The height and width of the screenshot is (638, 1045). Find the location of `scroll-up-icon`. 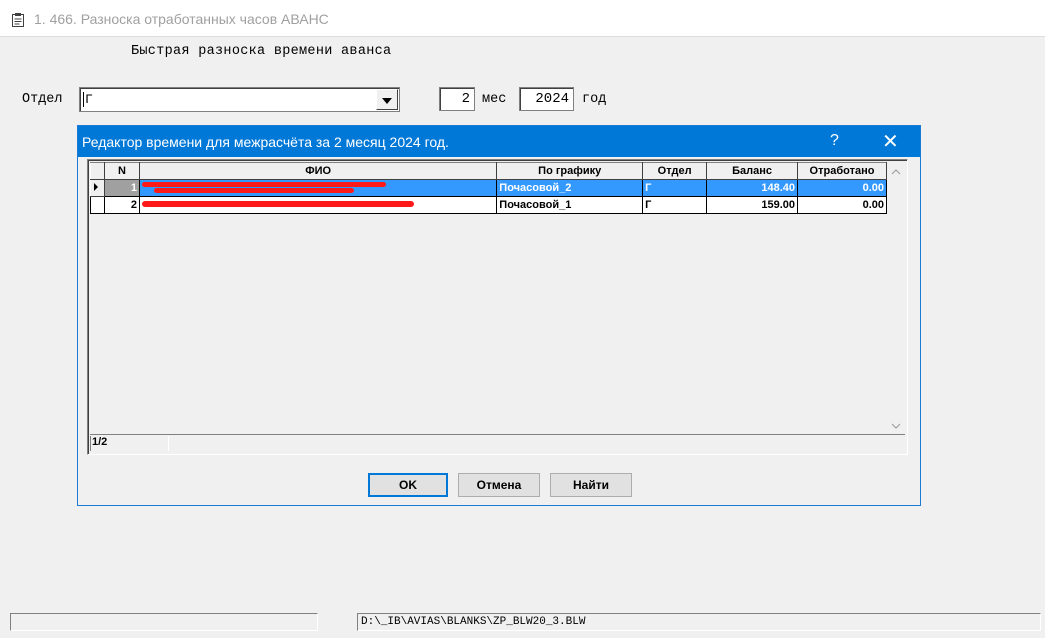

scroll-up-icon is located at coordinates (896, 172).